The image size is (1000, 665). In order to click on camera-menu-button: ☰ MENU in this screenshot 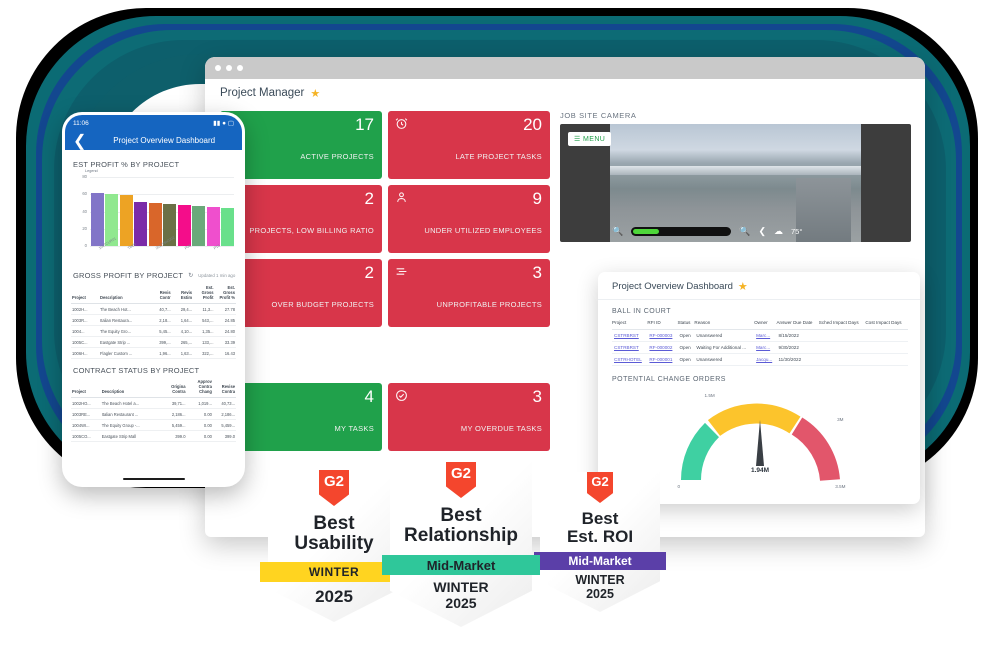, I will do `click(590, 139)`.